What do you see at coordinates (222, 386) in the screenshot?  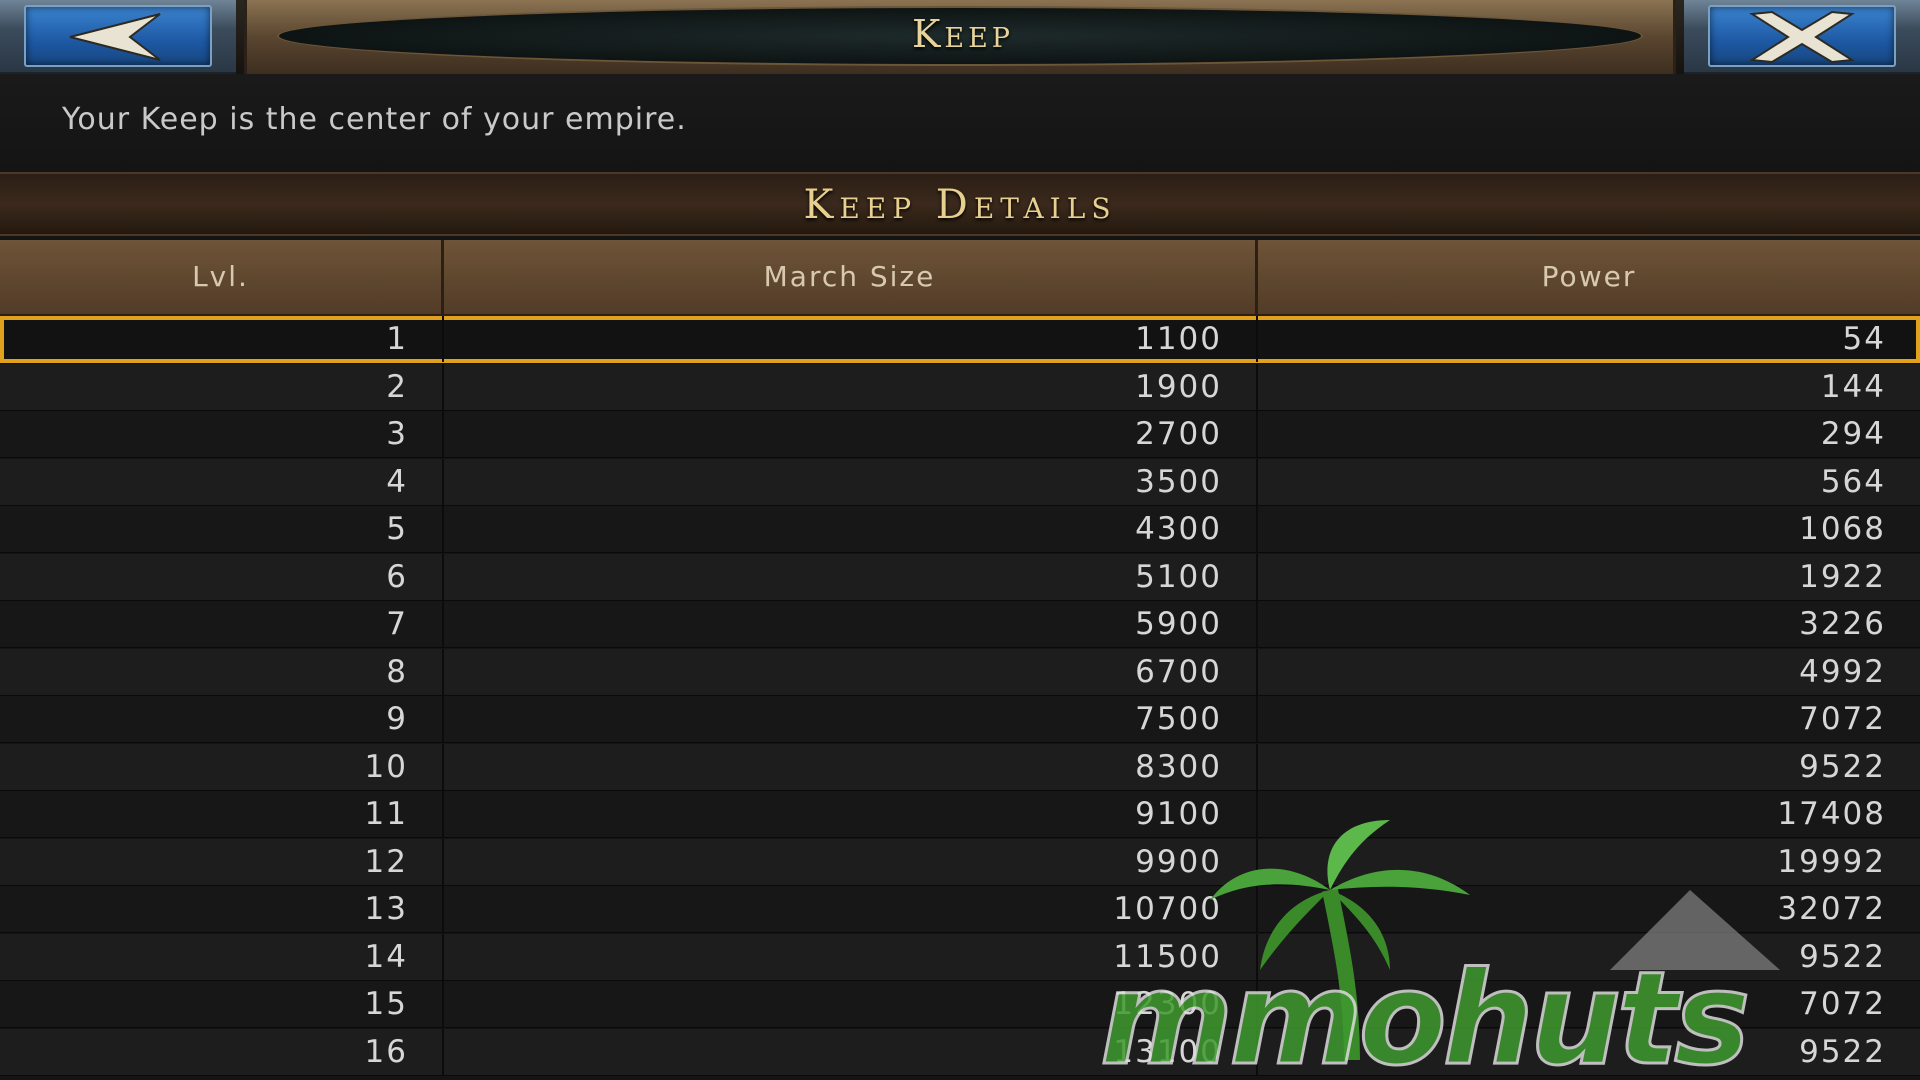 I see `level-cell: 2` at bounding box center [222, 386].